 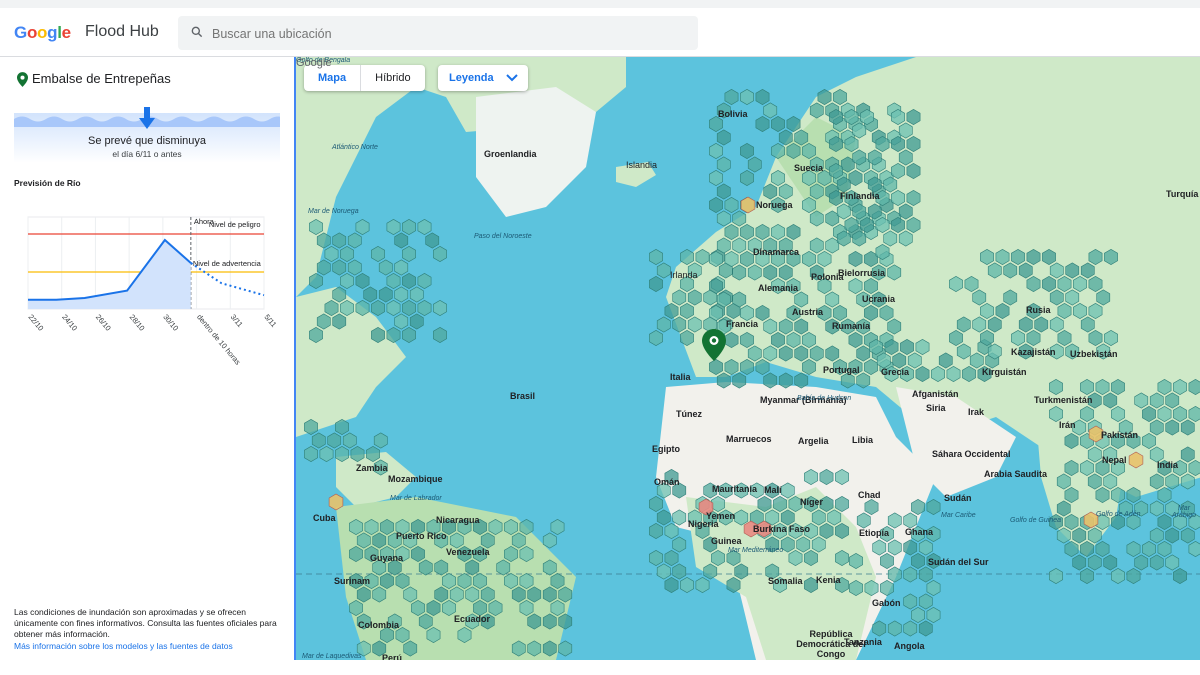 I want to click on history-area, so click(x=109, y=274).